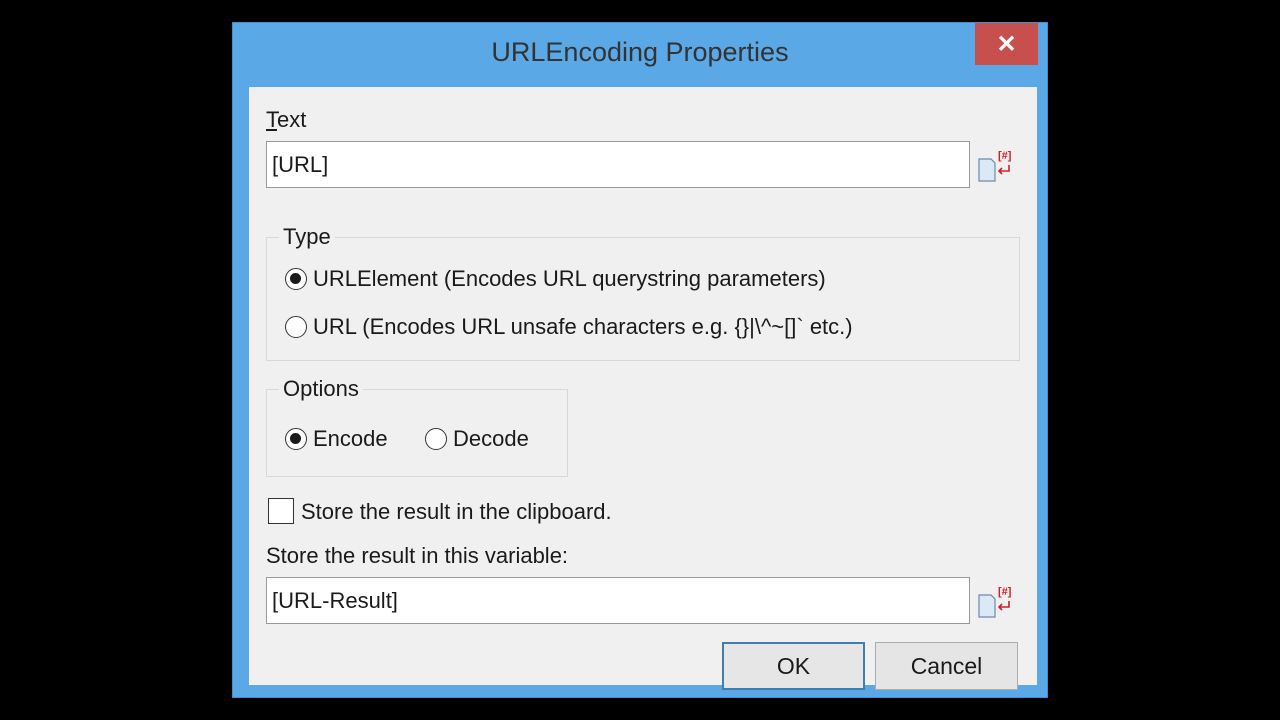 This screenshot has width=1280, height=720. What do you see at coordinates (618, 164) in the screenshot?
I see `text-input: [URL]` at bounding box center [618, 164].